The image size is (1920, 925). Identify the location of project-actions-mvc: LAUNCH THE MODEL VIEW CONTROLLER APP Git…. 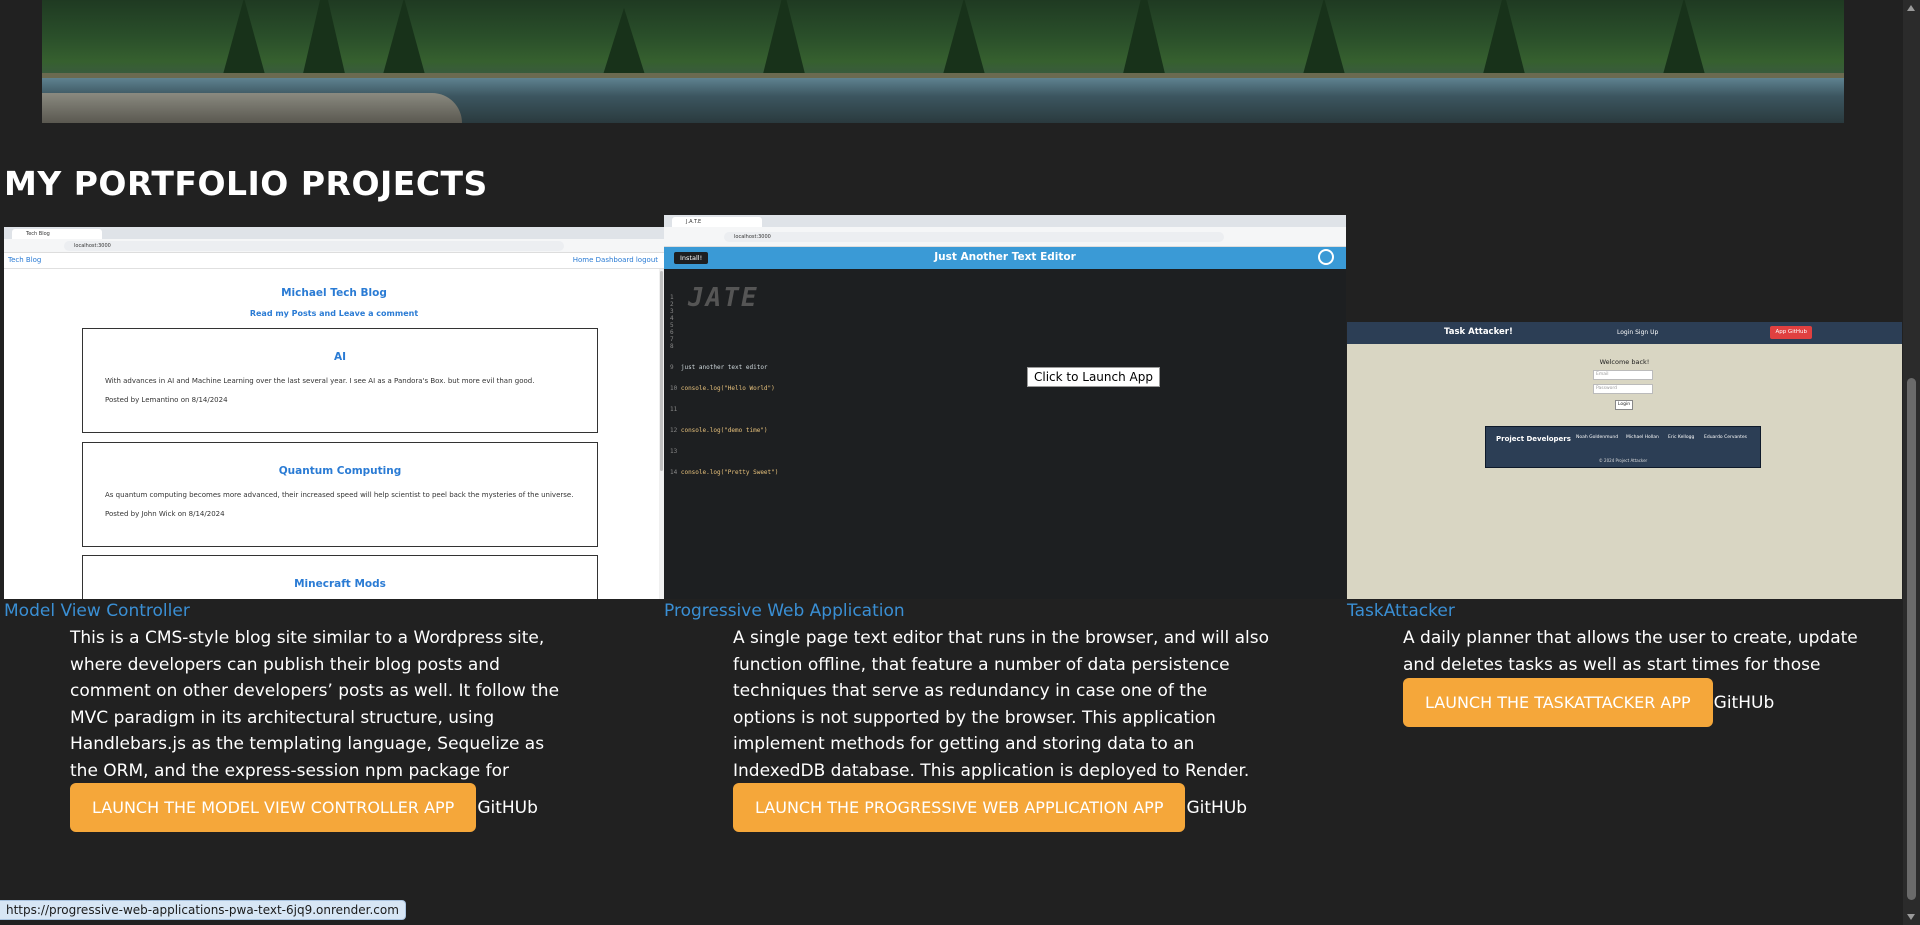
(304, 807).